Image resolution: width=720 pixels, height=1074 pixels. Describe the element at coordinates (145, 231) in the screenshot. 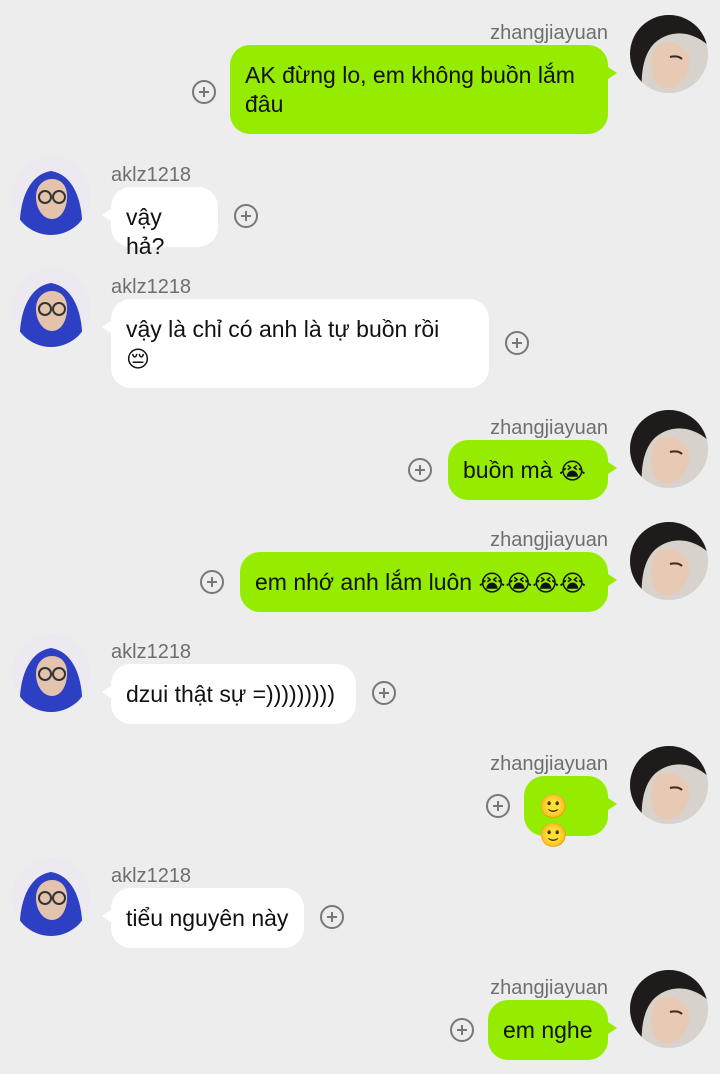

I see `message-text: vậy hả?` at that location.